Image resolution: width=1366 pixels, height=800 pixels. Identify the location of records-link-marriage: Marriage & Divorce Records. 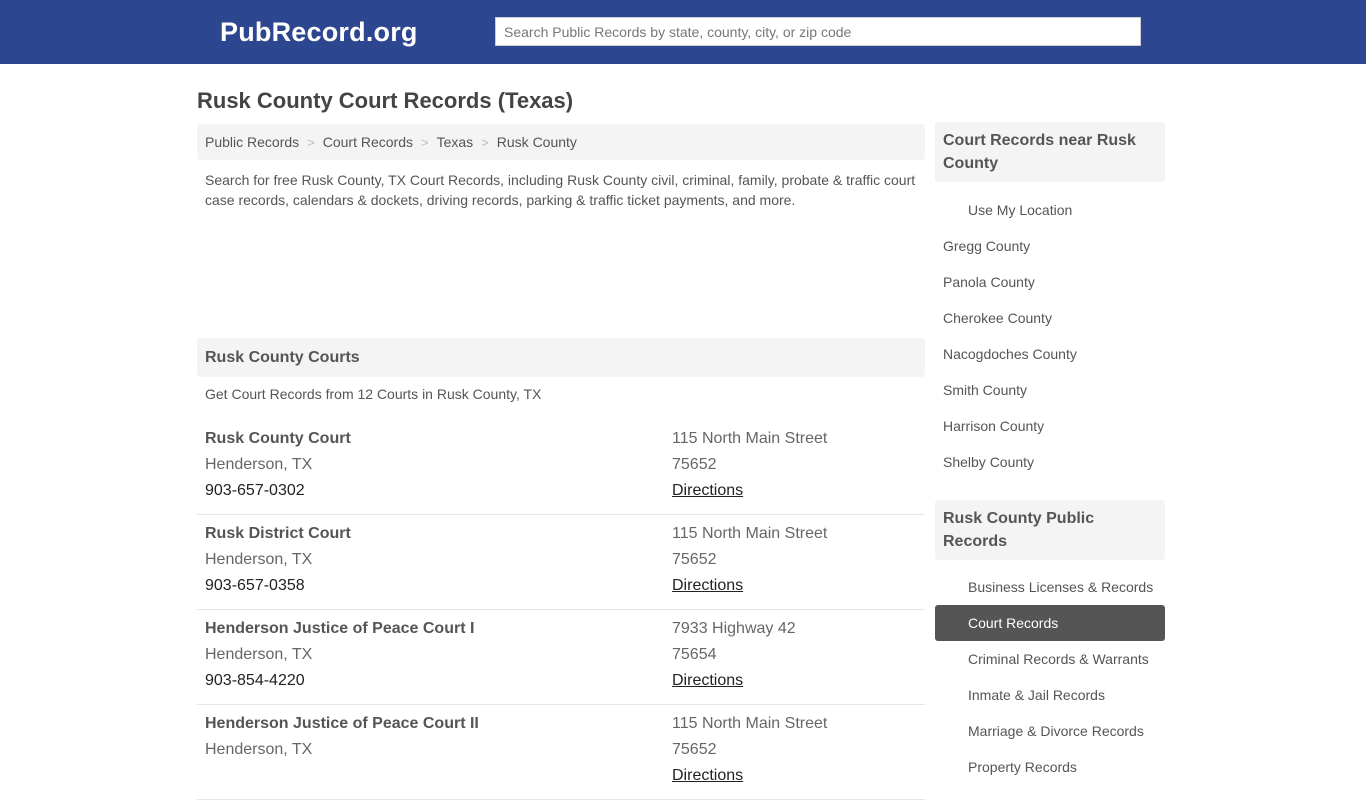
(1050, 731).